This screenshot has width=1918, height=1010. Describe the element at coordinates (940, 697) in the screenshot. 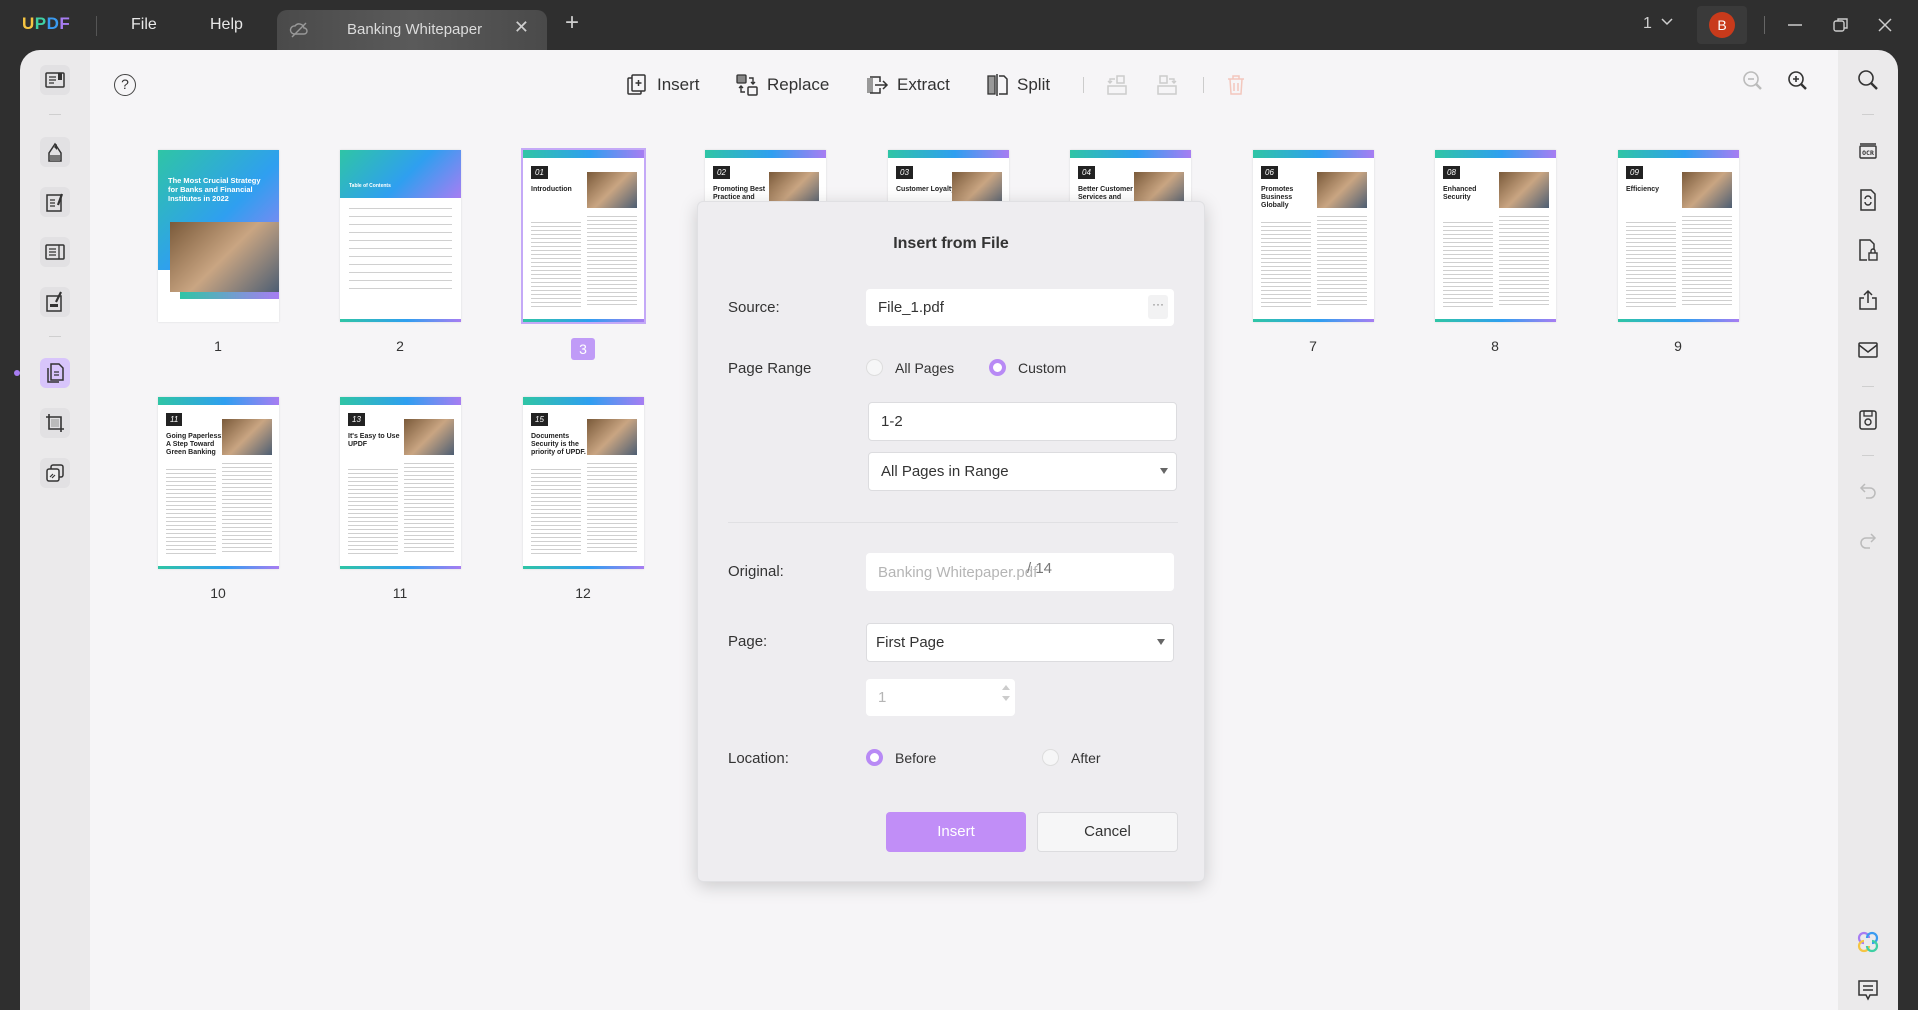

I see `page-number-stepper: 1` at that location.